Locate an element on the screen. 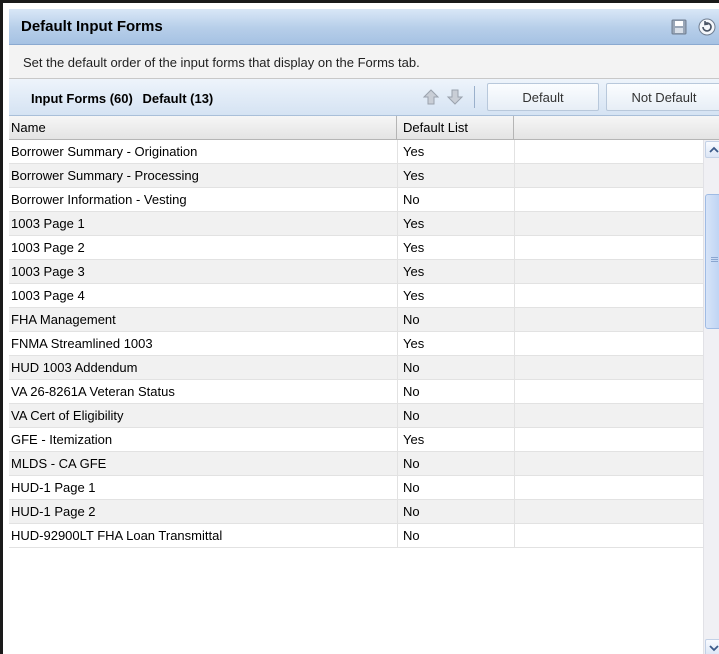 This screenshot has width=719, height=654. table-row: HUD-92900LT FHA Loan Transmittal No is located at coordinates (356, 536).